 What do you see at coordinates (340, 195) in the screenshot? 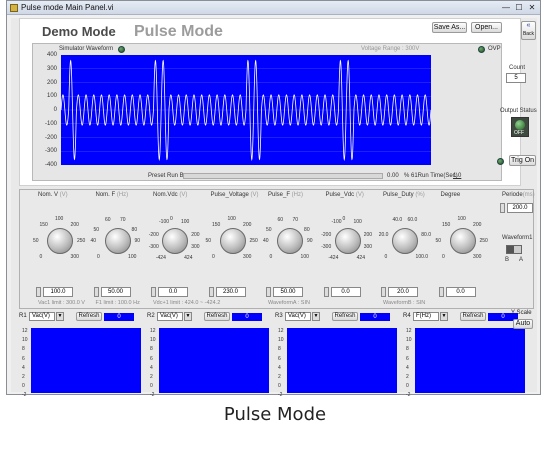
I see `control-name: Pulse_Vdc` at bounding box center [340, 195].